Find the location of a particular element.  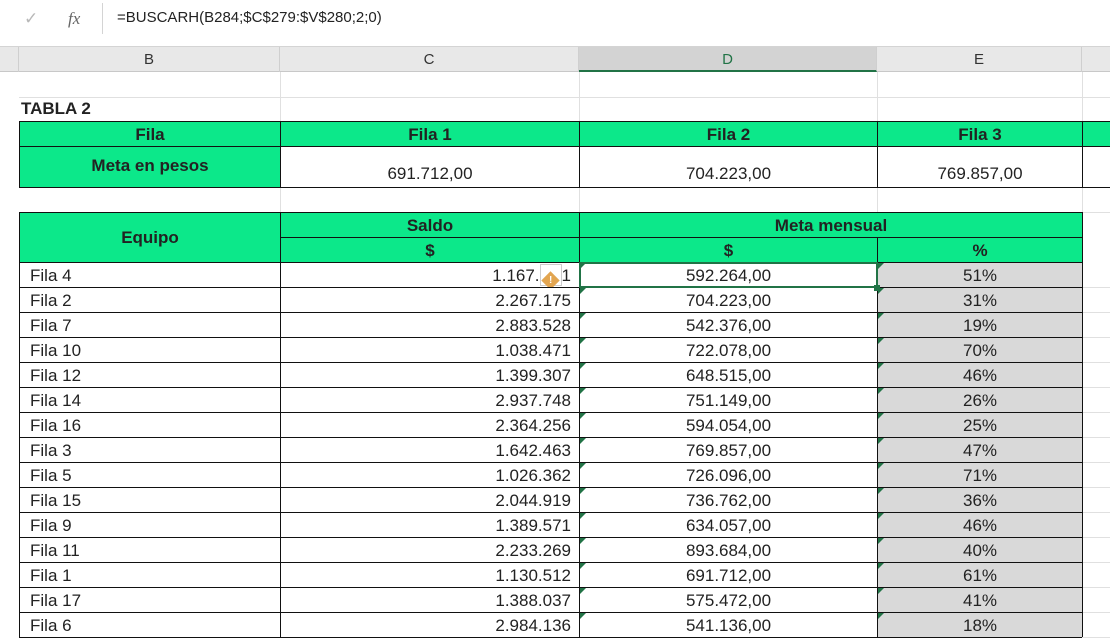

row-saldo: 2.984.136 is located at coordinates (430, 625).